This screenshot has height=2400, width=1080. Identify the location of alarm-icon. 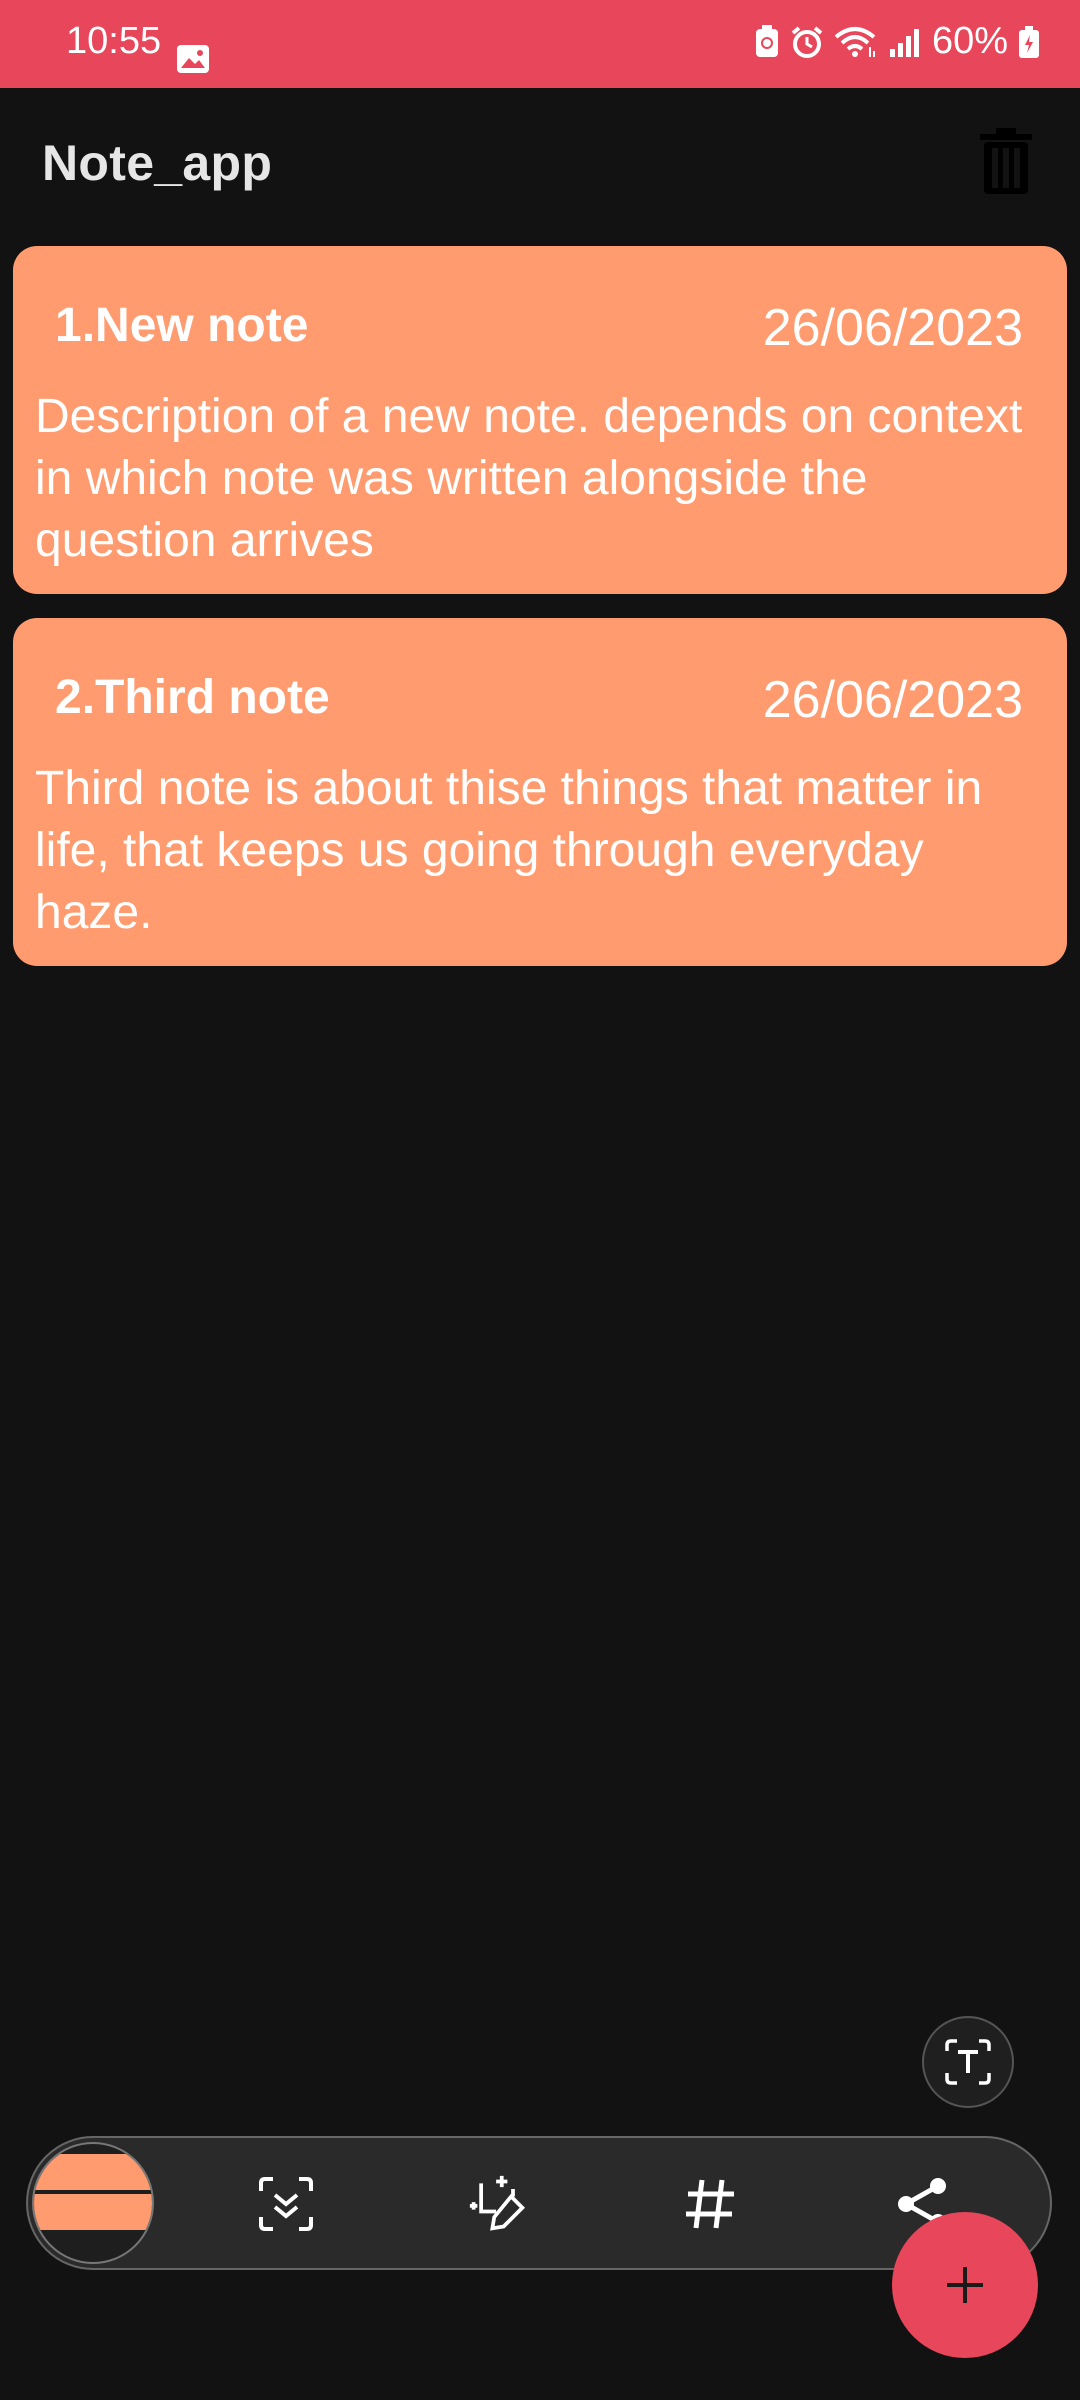
(807, 41).